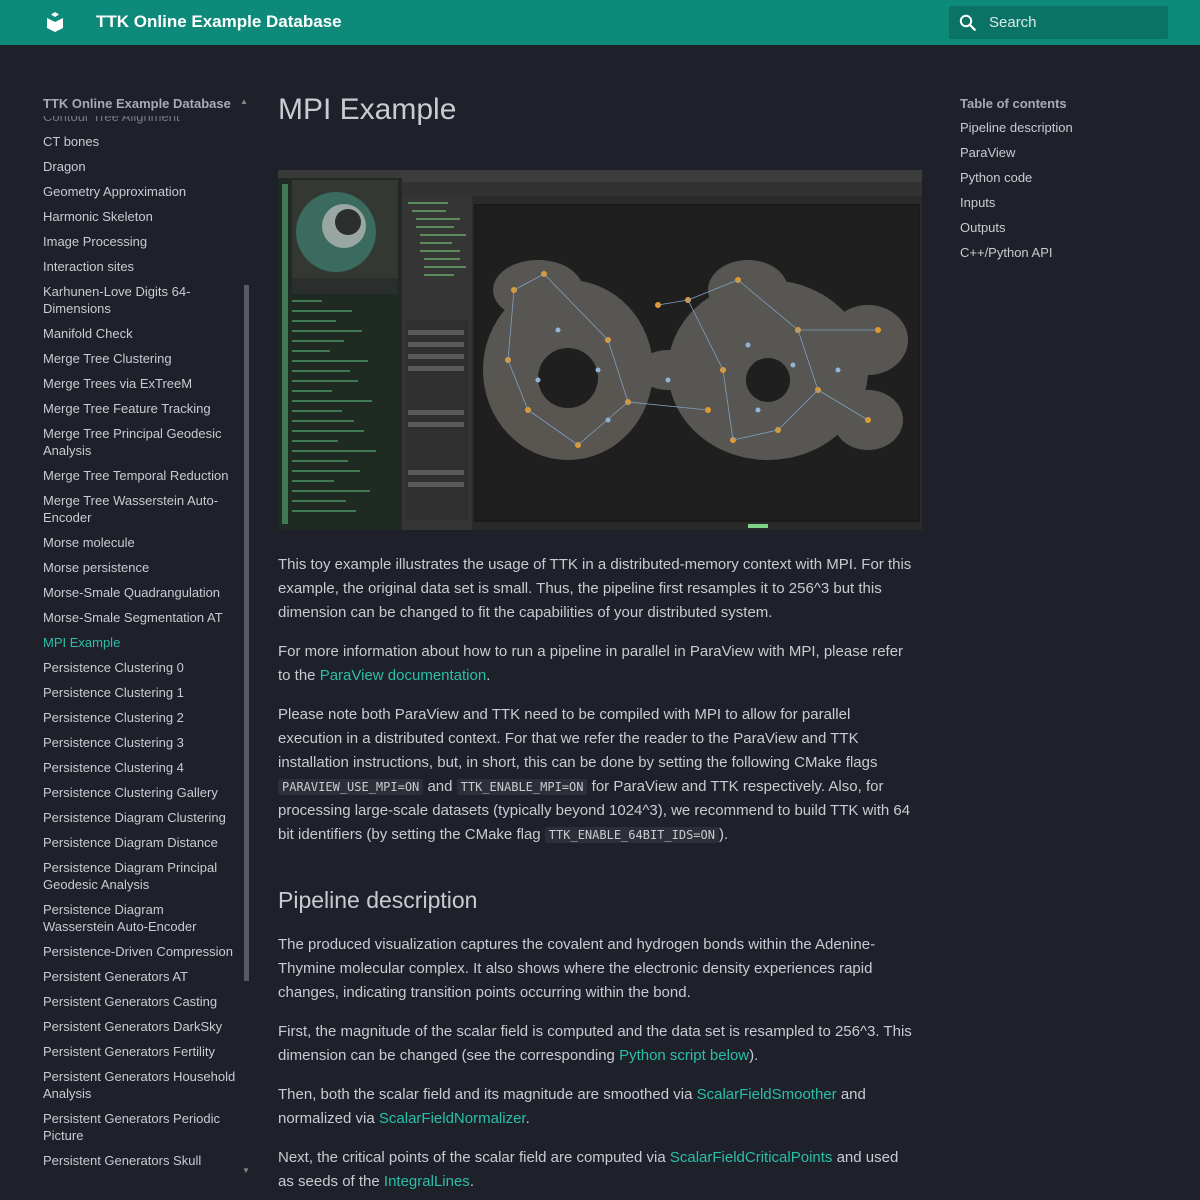  Describe the element at coordinates (140, 792) in the screenshot. I see `sidebar-item: Persistence Clustering Gallery` at that location.